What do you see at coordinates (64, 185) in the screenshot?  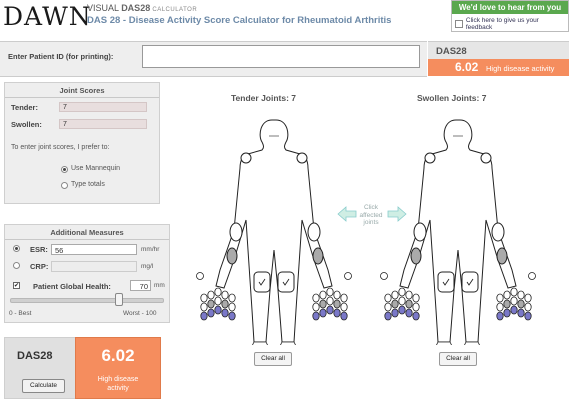 I see `type-totals-radio` at bounding box center [64, 185].